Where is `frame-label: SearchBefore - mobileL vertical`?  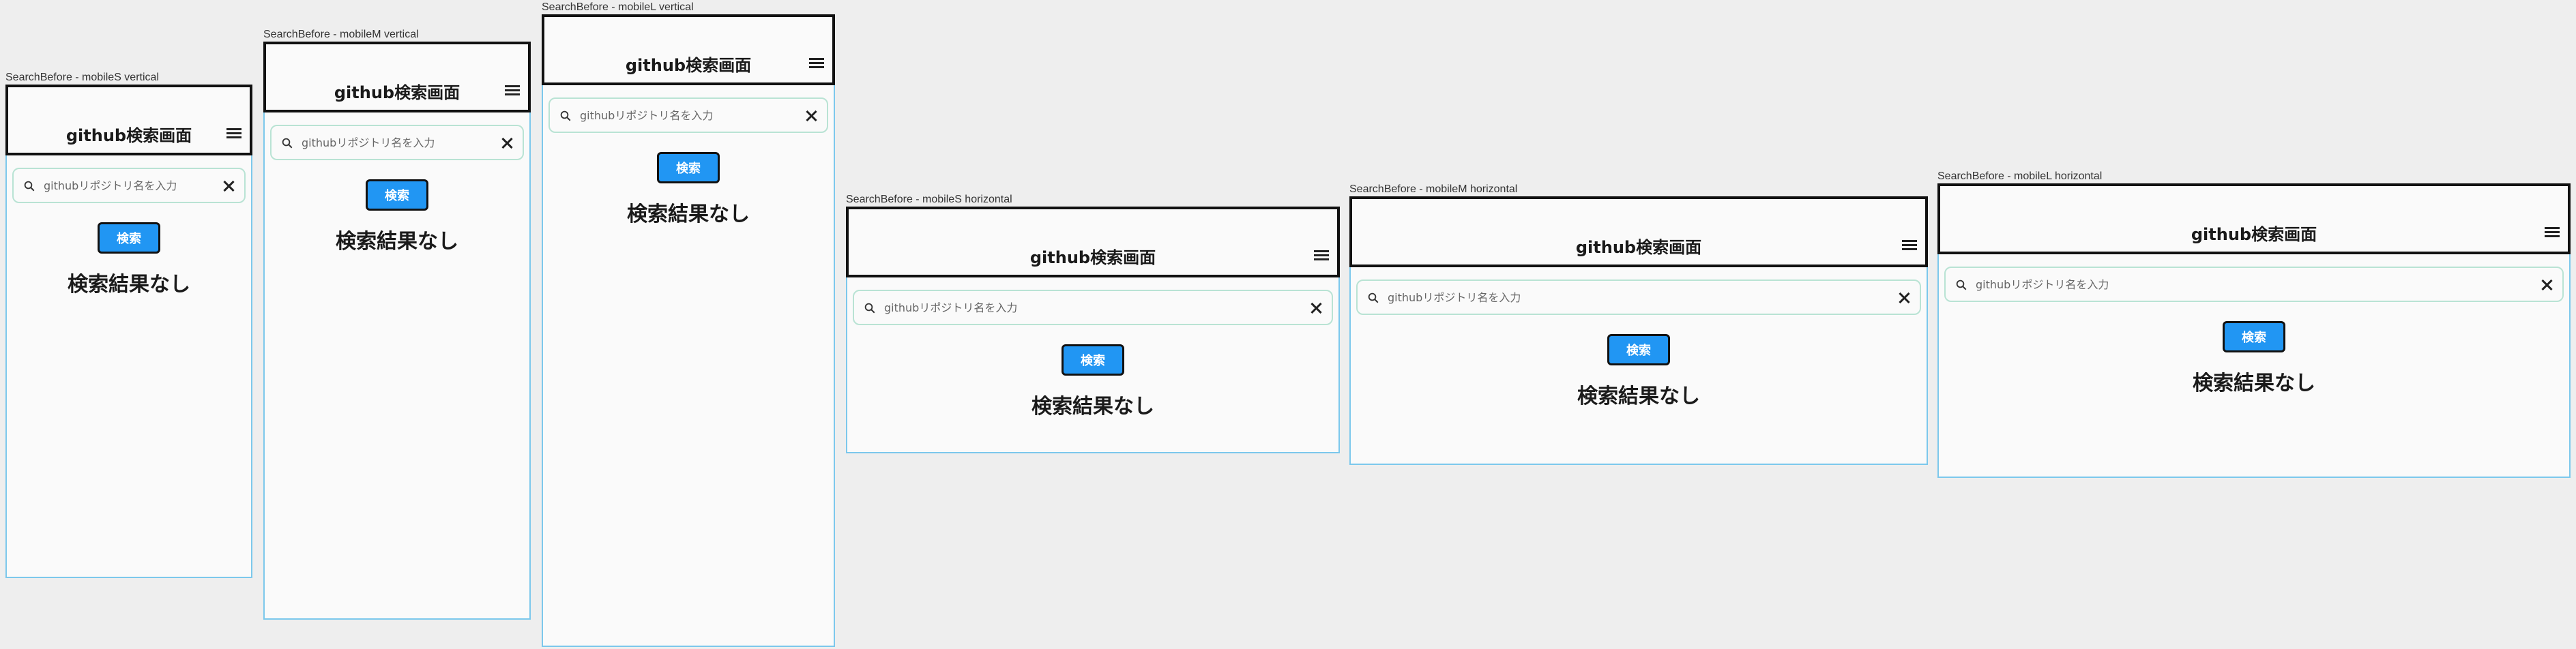 frame-label: SearchBefore - mobileL vertical is located at coordinates (618, 7).